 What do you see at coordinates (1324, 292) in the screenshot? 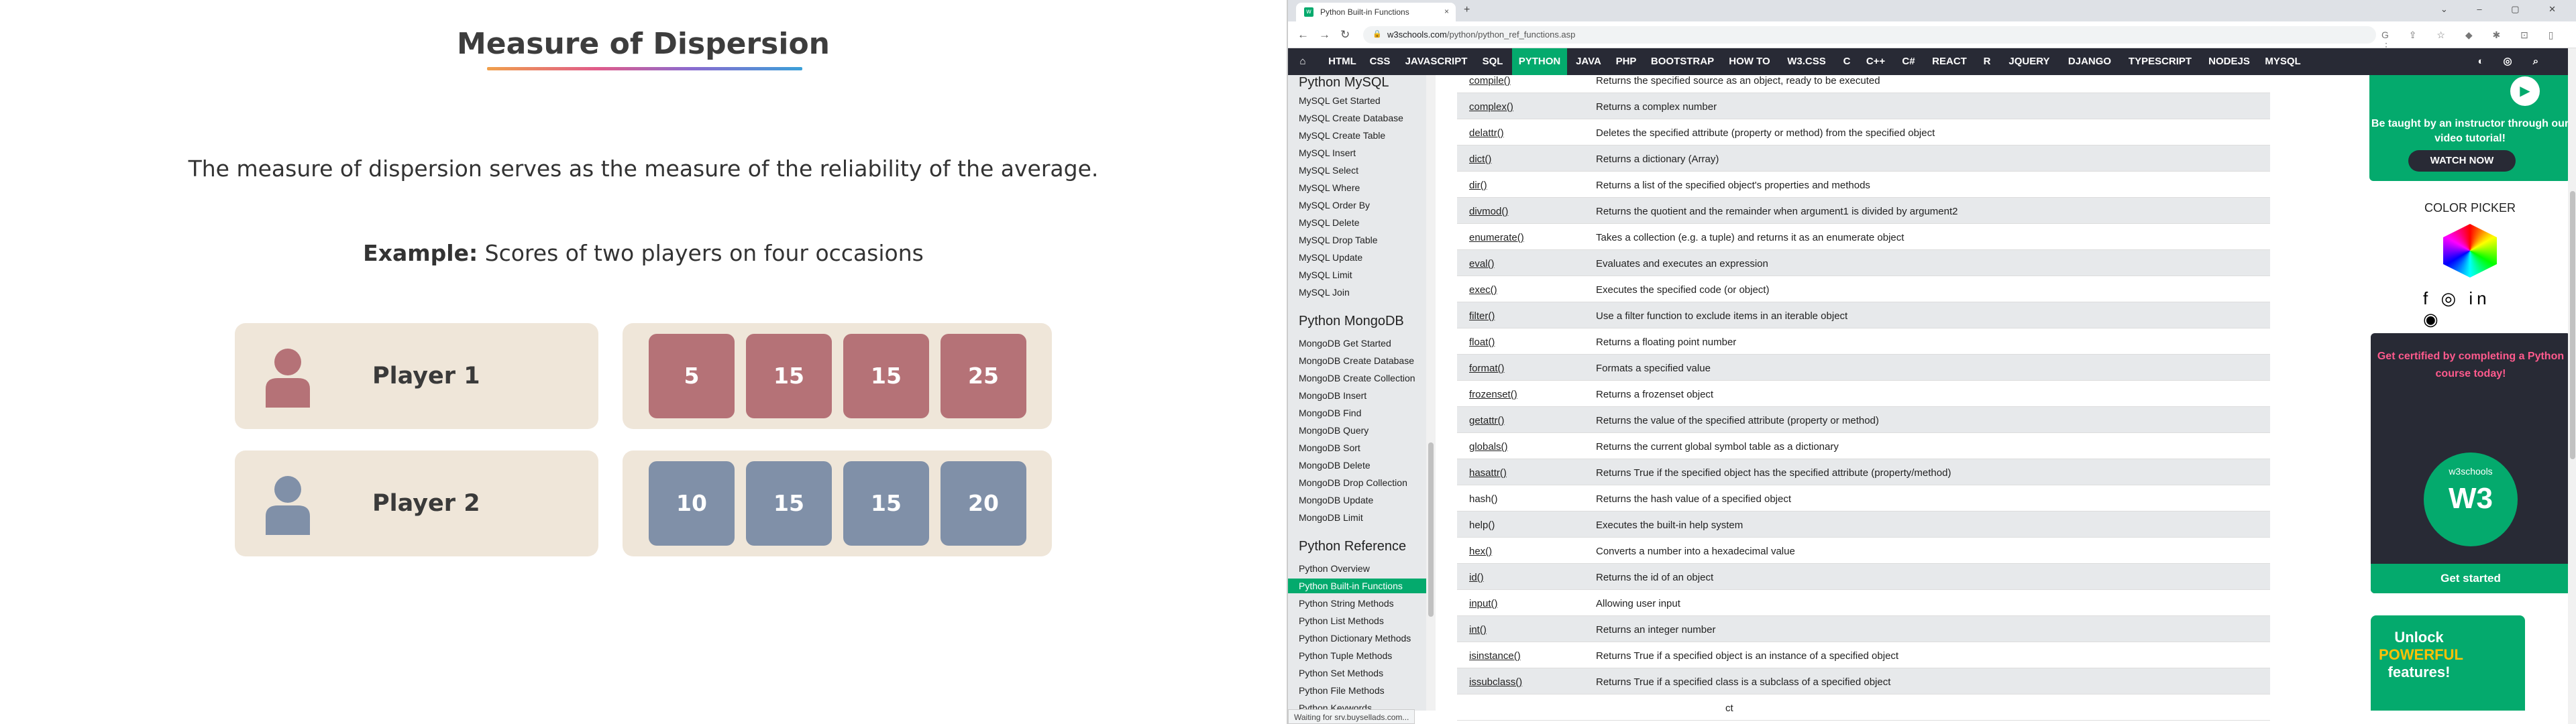
I see `sidebar-item: MySQL Join` at bounding box center [1324, 292].